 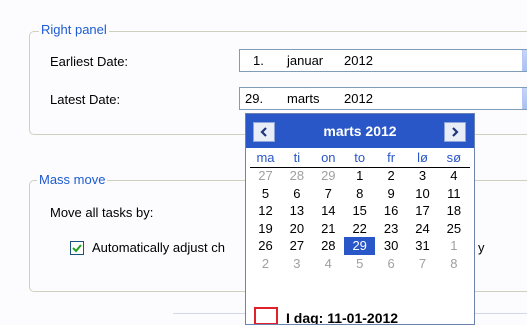 What do you see at coordinates (303, 98) in the screenshot?
I see `latest-month: marts` at bounding box center [303, 98].